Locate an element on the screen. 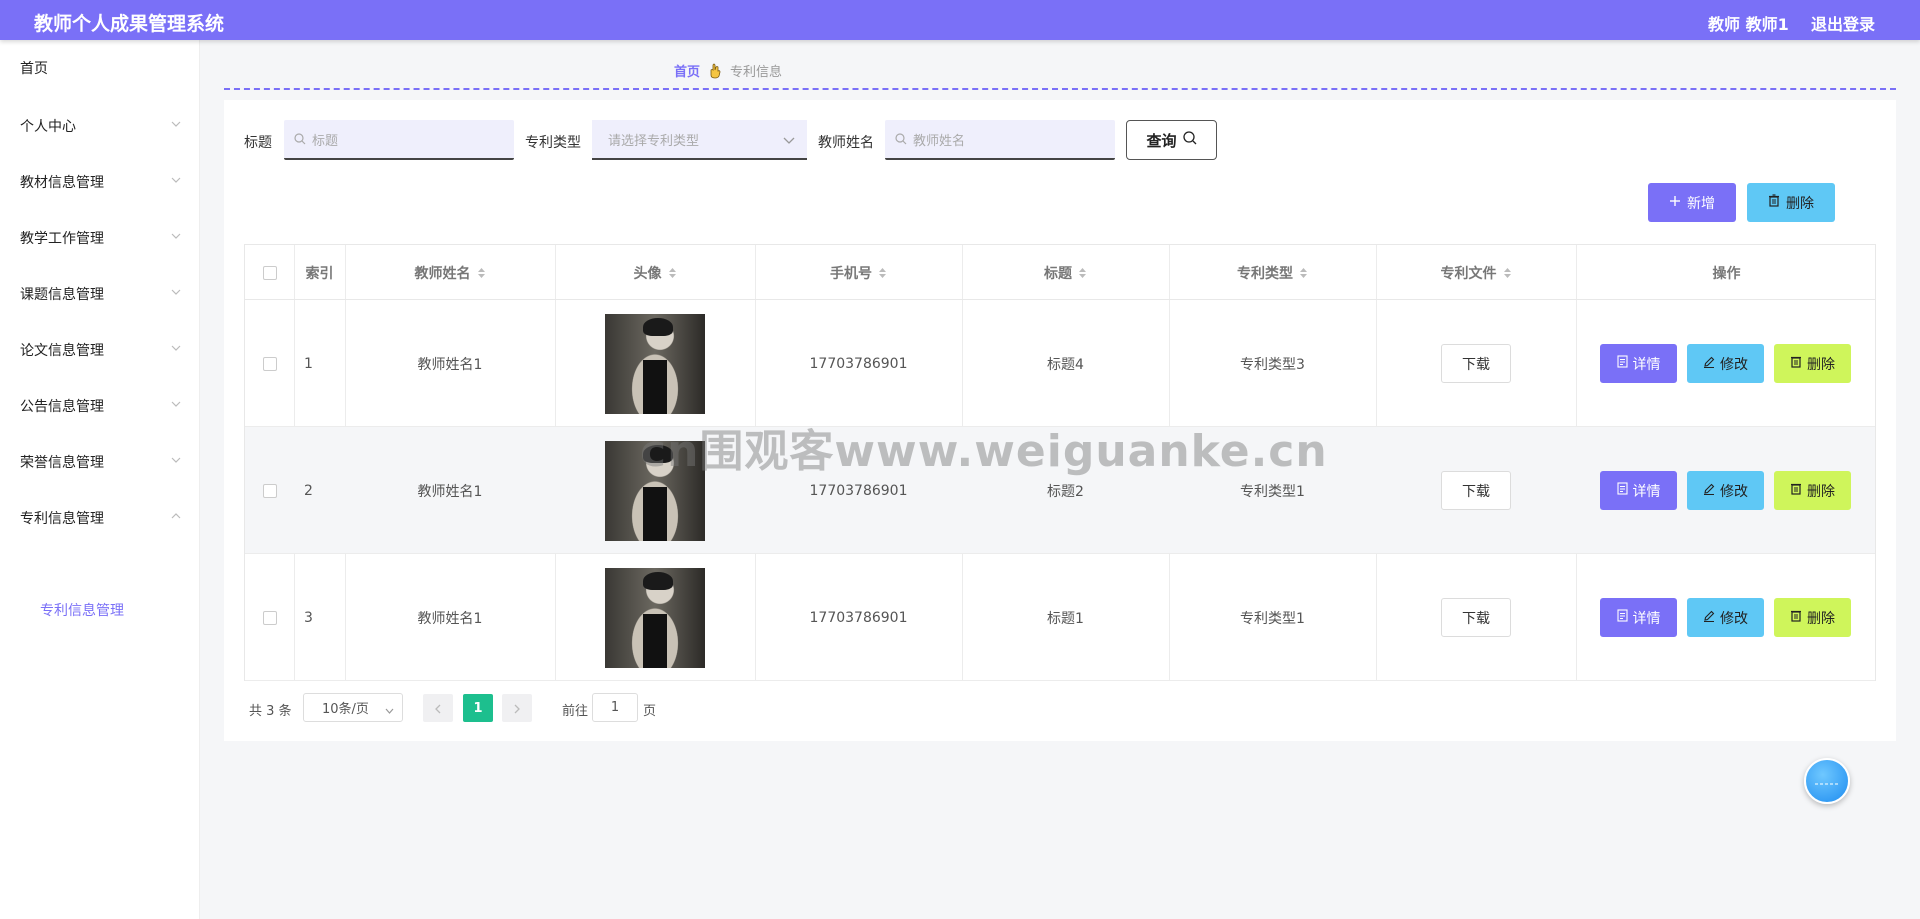 The height and width of the screenshot is (919, 1920). sidebar-item-teaching-work: 教学工作管理 is located at coordinates (102, 240).